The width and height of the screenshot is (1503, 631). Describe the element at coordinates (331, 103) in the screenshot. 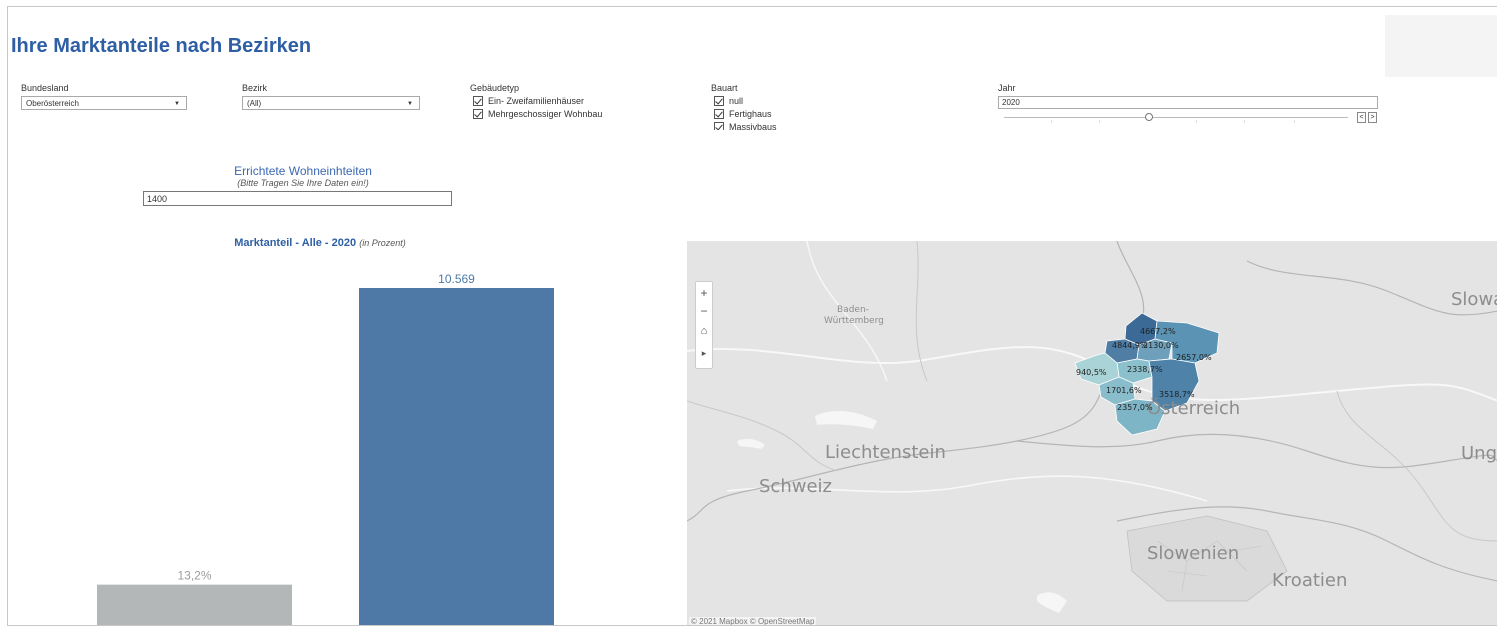

I see `bezirk-dropdown: (All) ▼` at that location.